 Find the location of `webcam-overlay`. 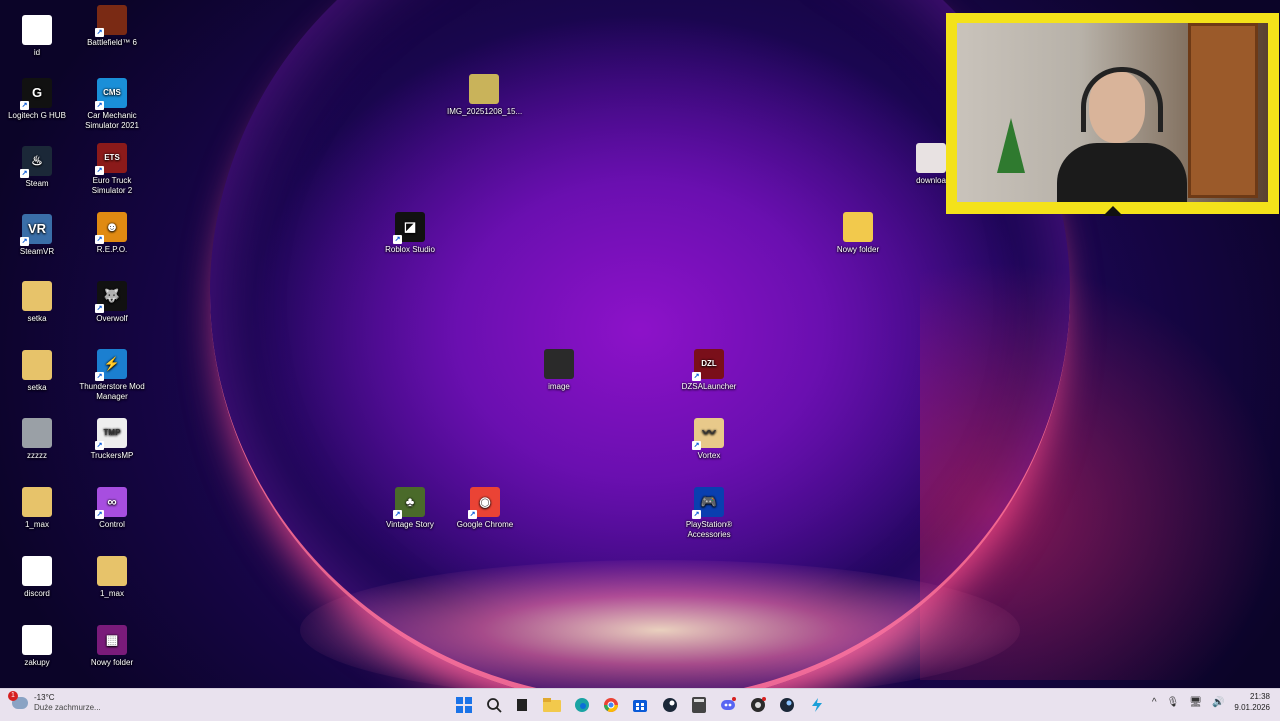

webcam-overlay is located at coordinates (1112, 114).